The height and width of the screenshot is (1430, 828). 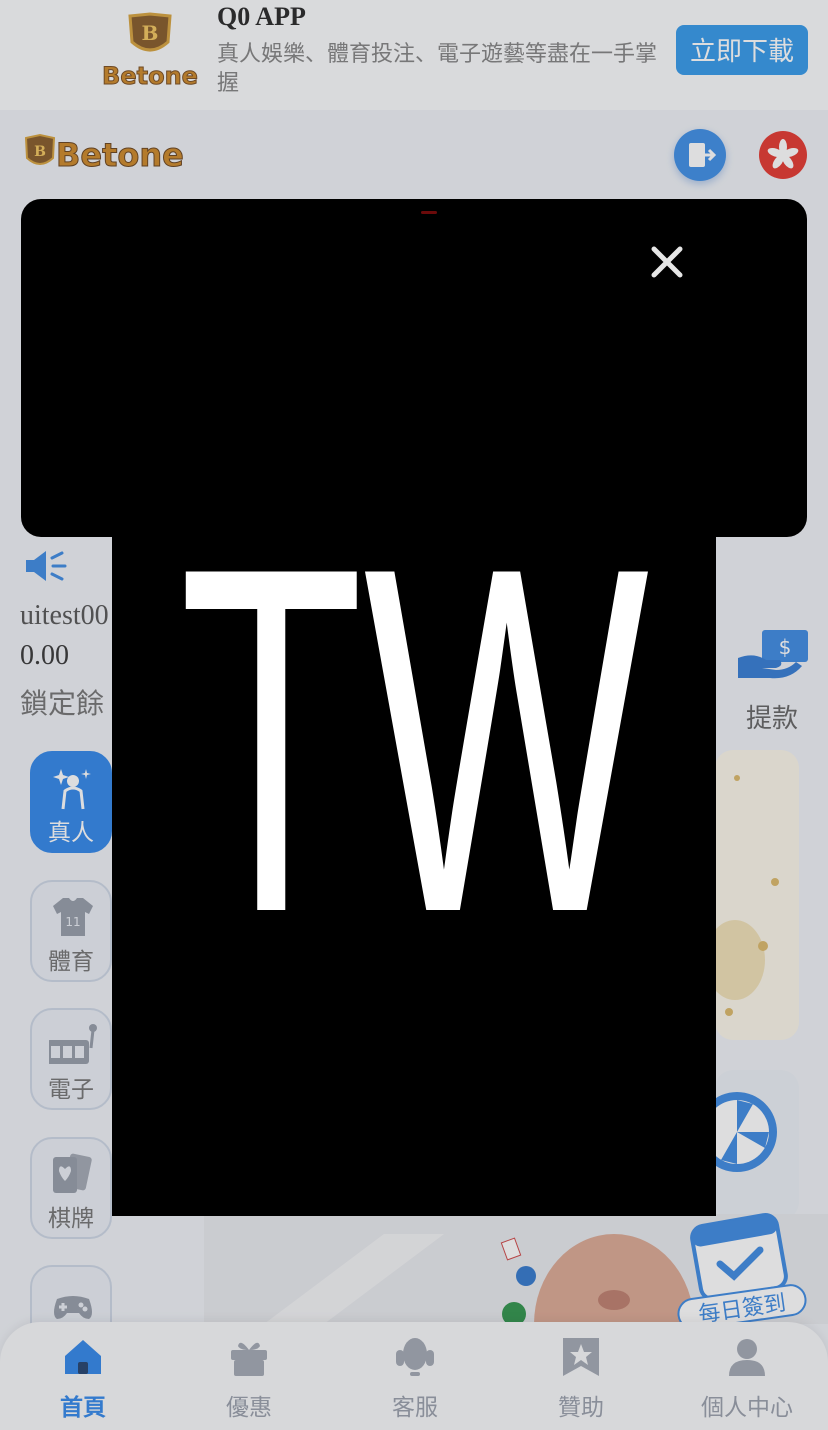 I want to click on nav-support: 客服, so click(x=415, y=1376).